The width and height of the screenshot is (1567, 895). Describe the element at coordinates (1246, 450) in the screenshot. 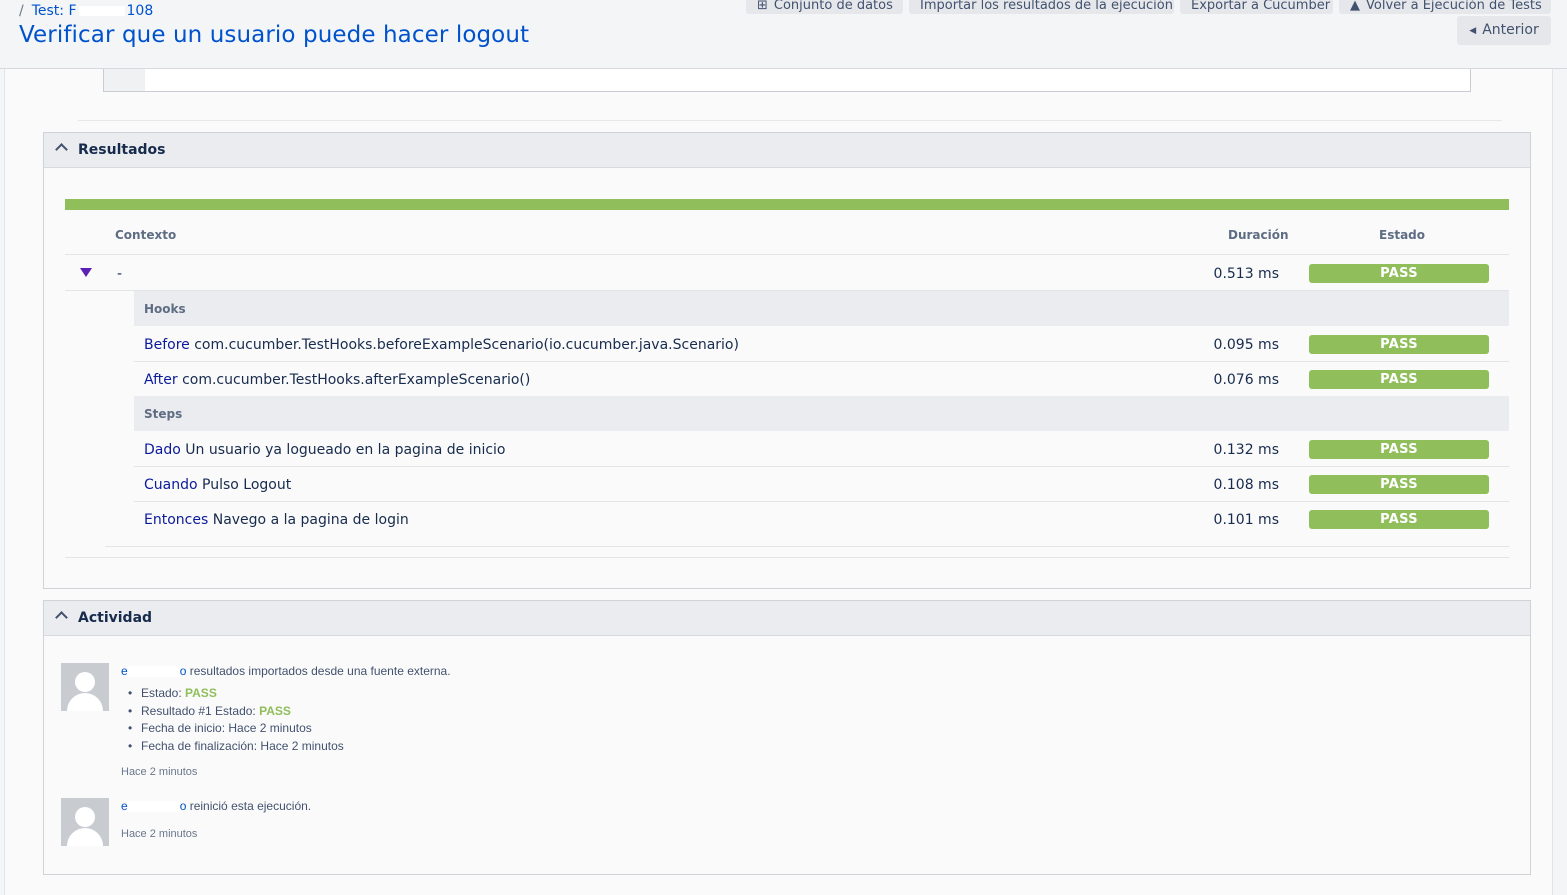

I see `step-duration: 0.132 ms` at that location.